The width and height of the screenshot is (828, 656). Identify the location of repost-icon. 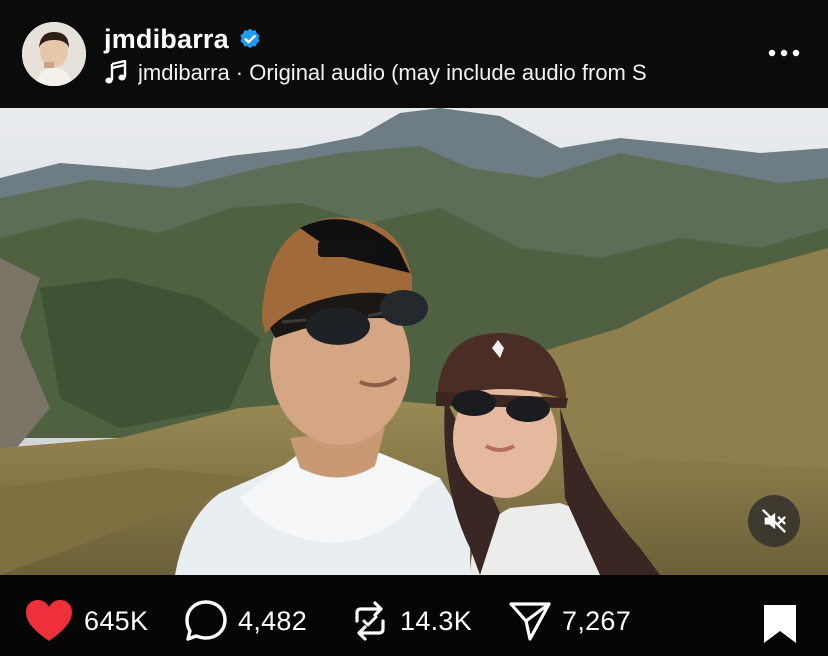
(370, 621).